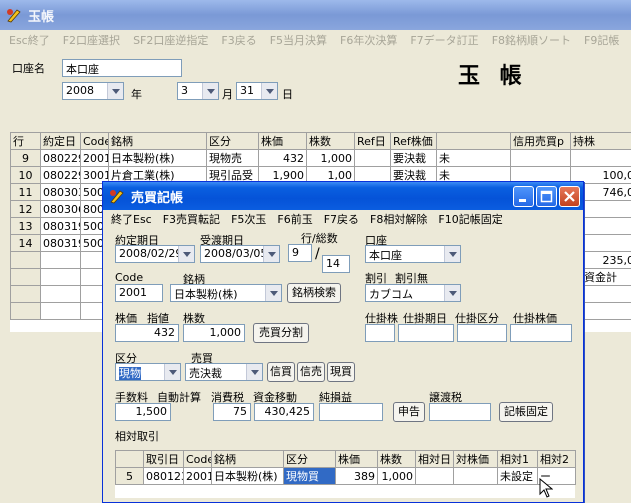 The height and width of the screenshot is (503, 631). Describe the element at coordinates (413, 293) in the screenshot. I see `broker-select: カブコム` at that location.